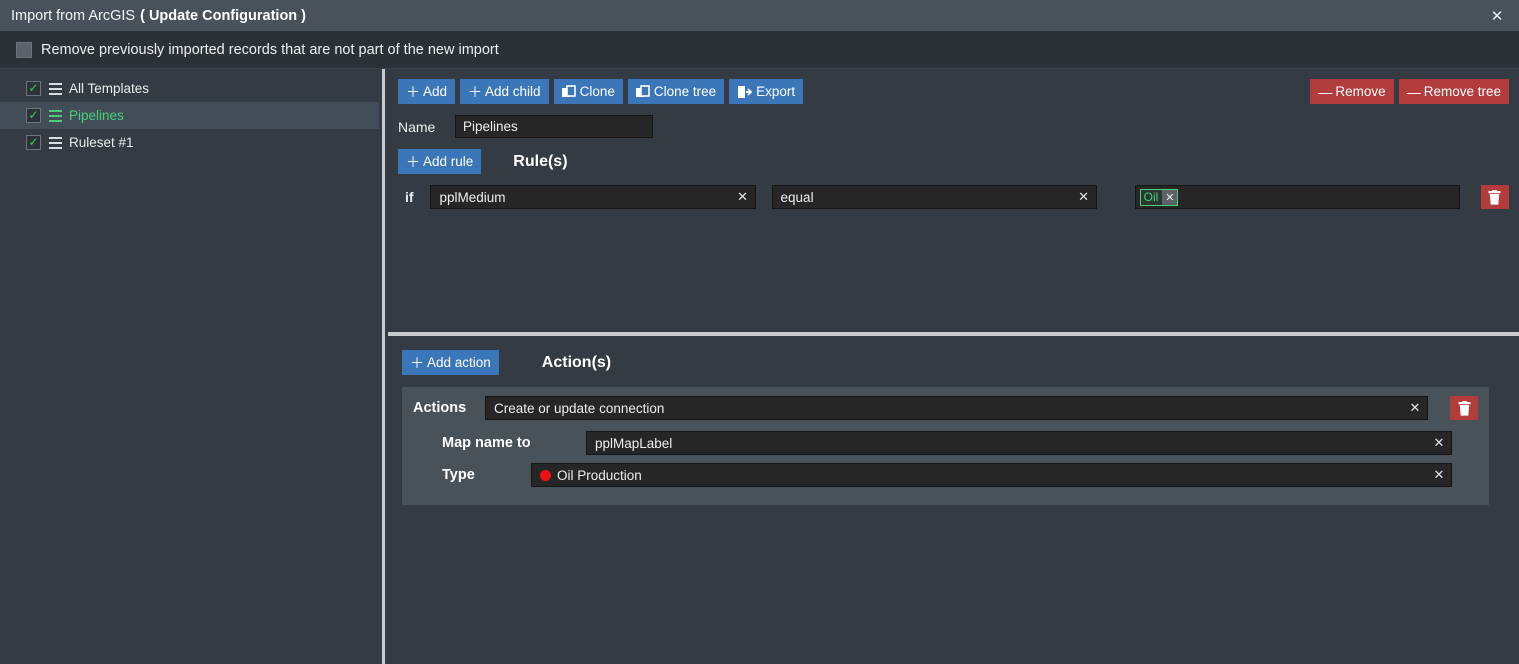 This screenshot has height=664, width=1519. Describe the element at coordinates (634, 443) in the screenshot. I see `map-name-to-value: pplMapLabel` at that location.